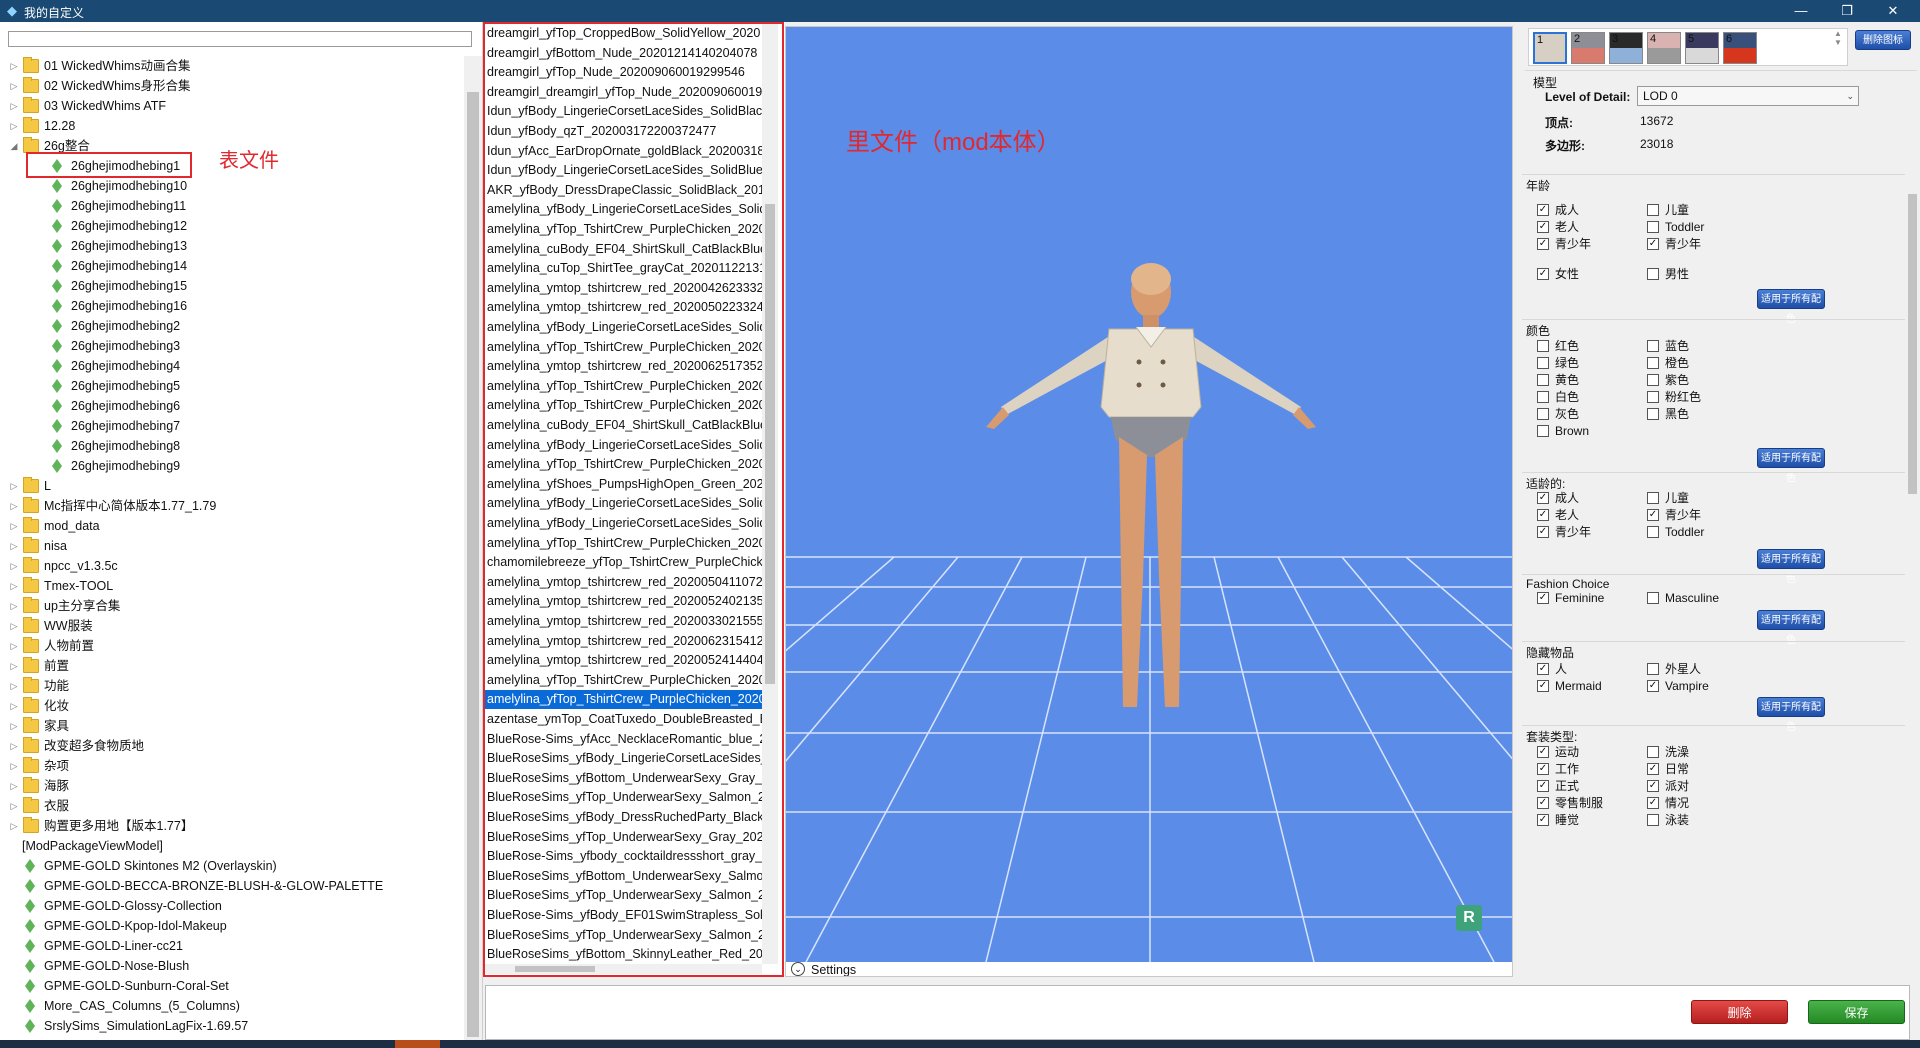  What do you see at coordinates (1912, 576) in the screenshot?
I see `properties-scrollbar` at bounding box center [1912, 576].